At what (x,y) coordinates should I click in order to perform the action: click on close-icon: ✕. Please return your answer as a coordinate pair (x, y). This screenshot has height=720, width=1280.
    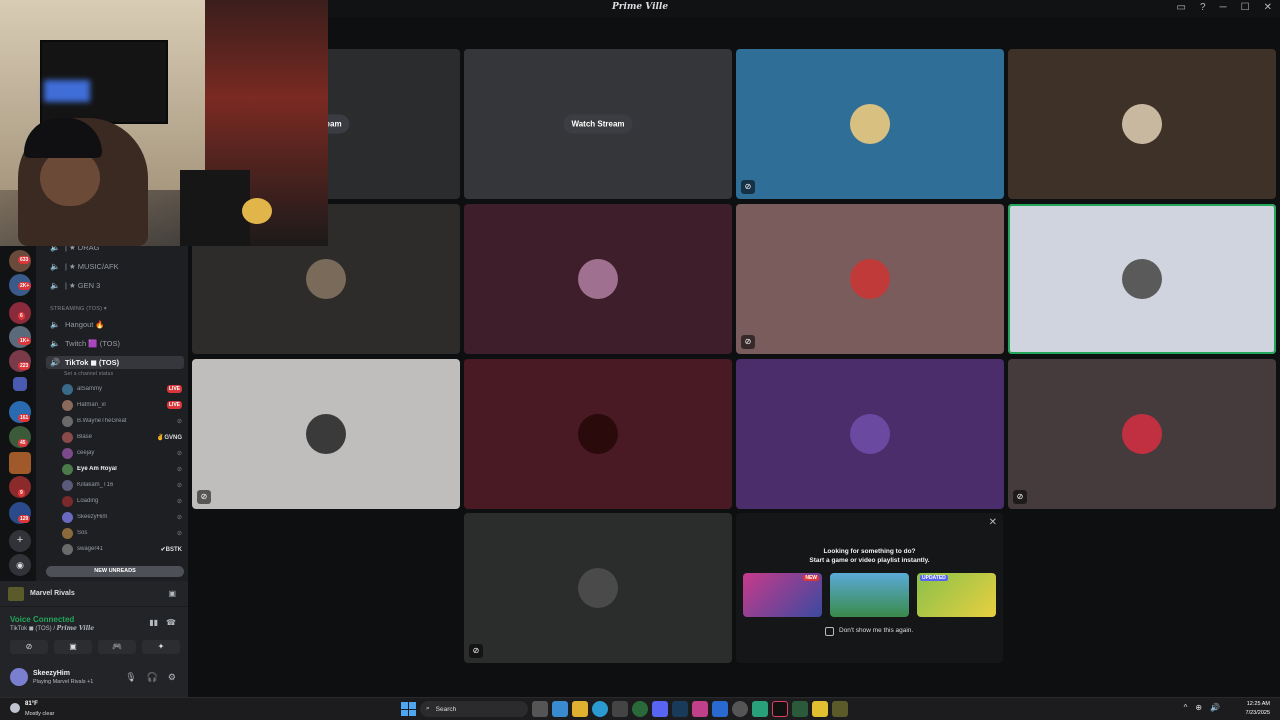
    Looking at the image, I should click on (993, 522).